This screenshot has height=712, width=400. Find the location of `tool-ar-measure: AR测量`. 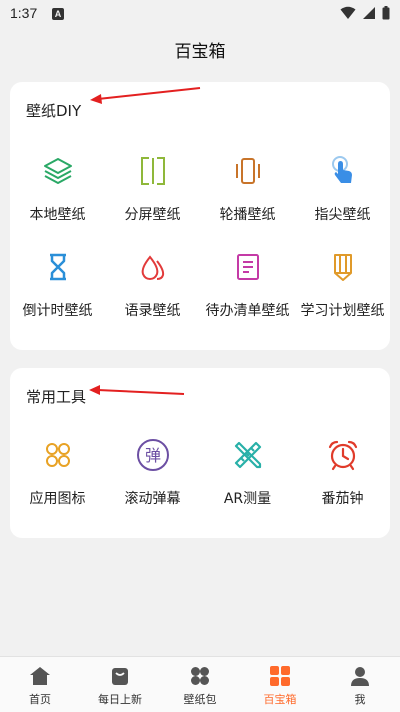

tool-ar-measure: AR测量 is located at coordinates (247, 484).